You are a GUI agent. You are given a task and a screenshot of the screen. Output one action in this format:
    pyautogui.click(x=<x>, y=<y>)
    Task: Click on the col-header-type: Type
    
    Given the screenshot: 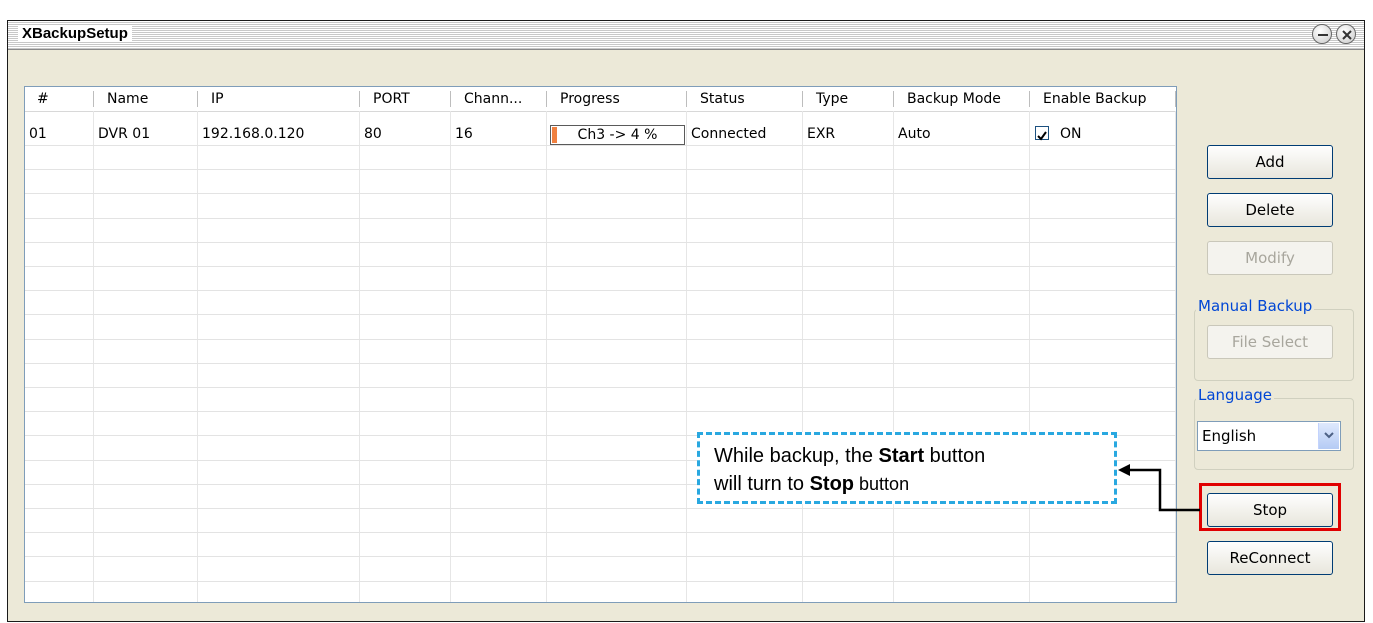 What is the action you would take?
    pyautogui.click(x=849, y=99)
    